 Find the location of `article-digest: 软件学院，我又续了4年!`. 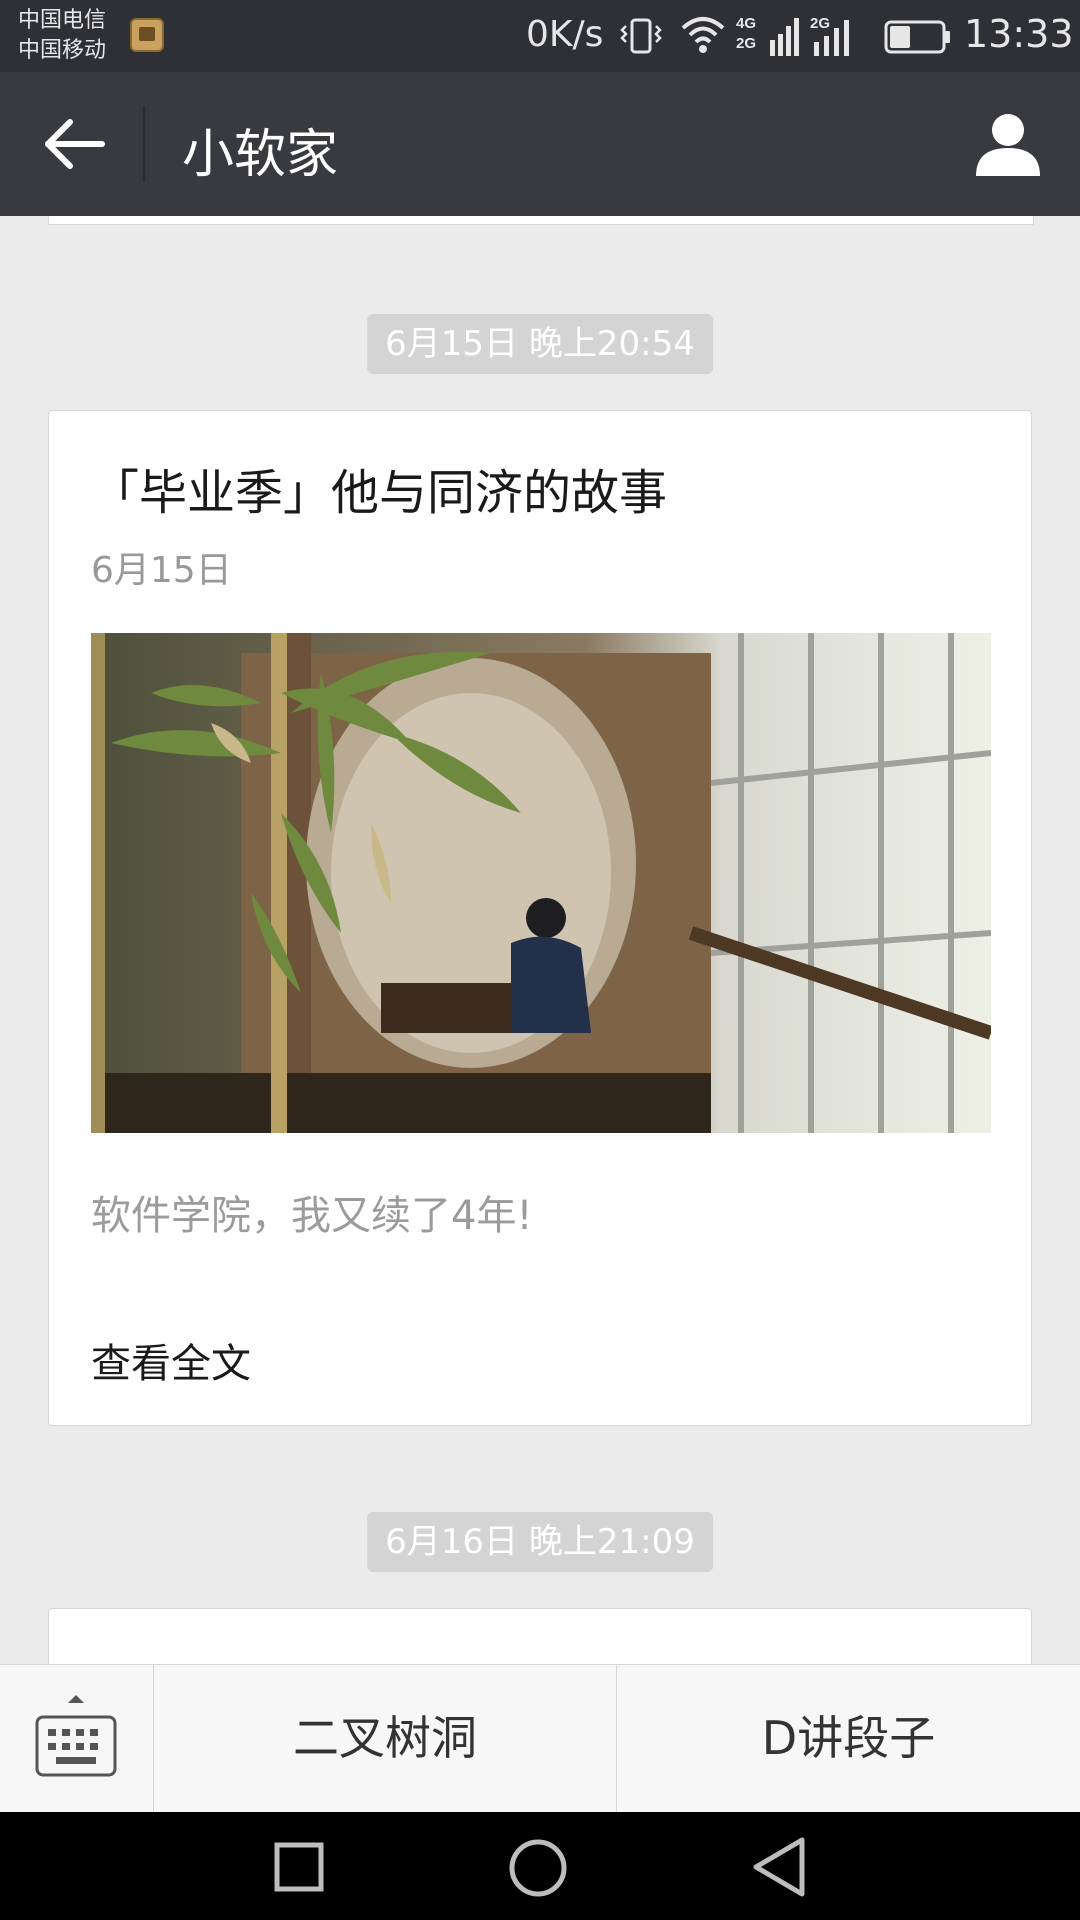

article-digest: 软件学院，我又续了4年! is located at coordinates (312, 1216).